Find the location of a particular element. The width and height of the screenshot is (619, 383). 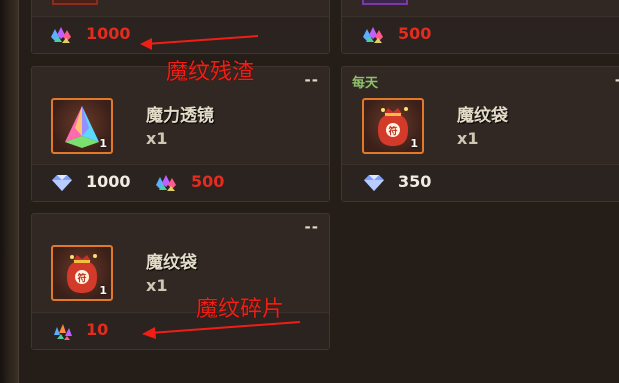

item-name: 魔力透镜 is located at coordinates (180, 116).